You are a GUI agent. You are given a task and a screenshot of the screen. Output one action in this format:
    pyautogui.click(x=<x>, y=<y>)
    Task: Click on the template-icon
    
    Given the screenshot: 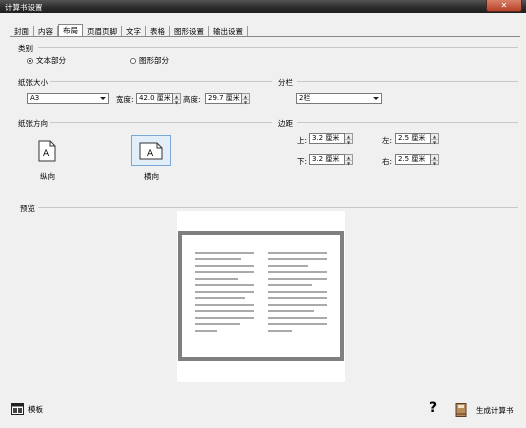 What is the action you would take?
    pyautogui.click(x=17, y=409)
    